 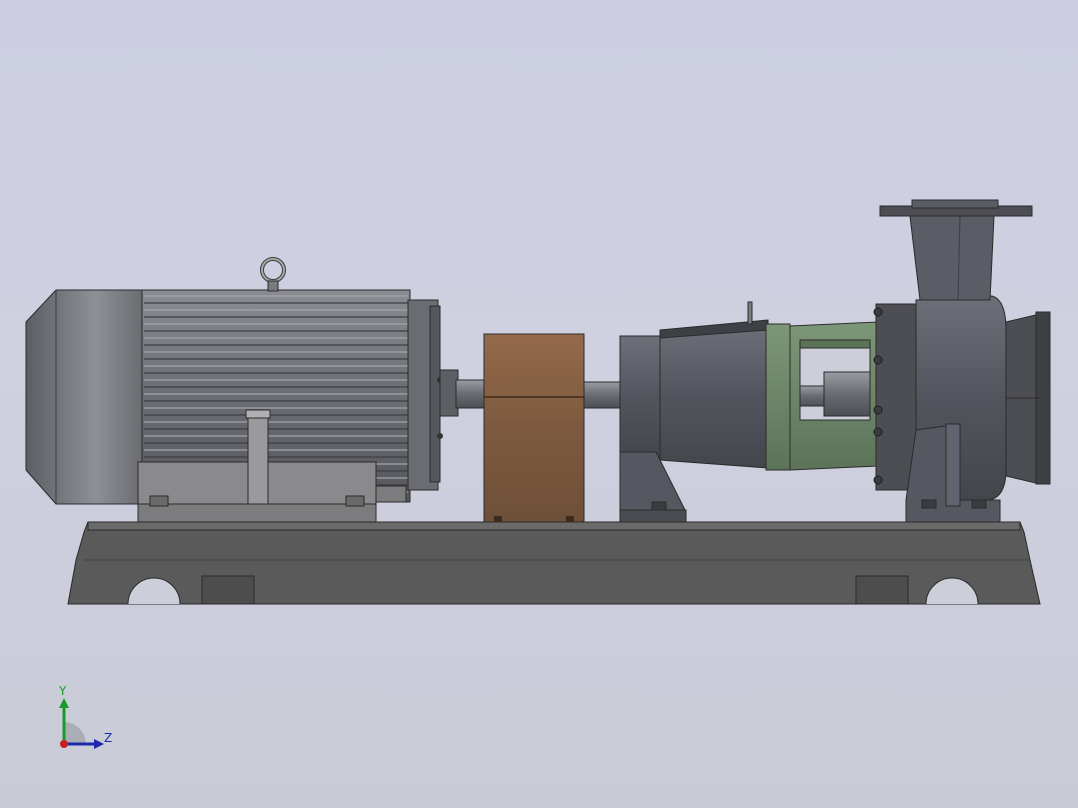 I want to click on y-axis-label: Y, so click(x=62, y=691).